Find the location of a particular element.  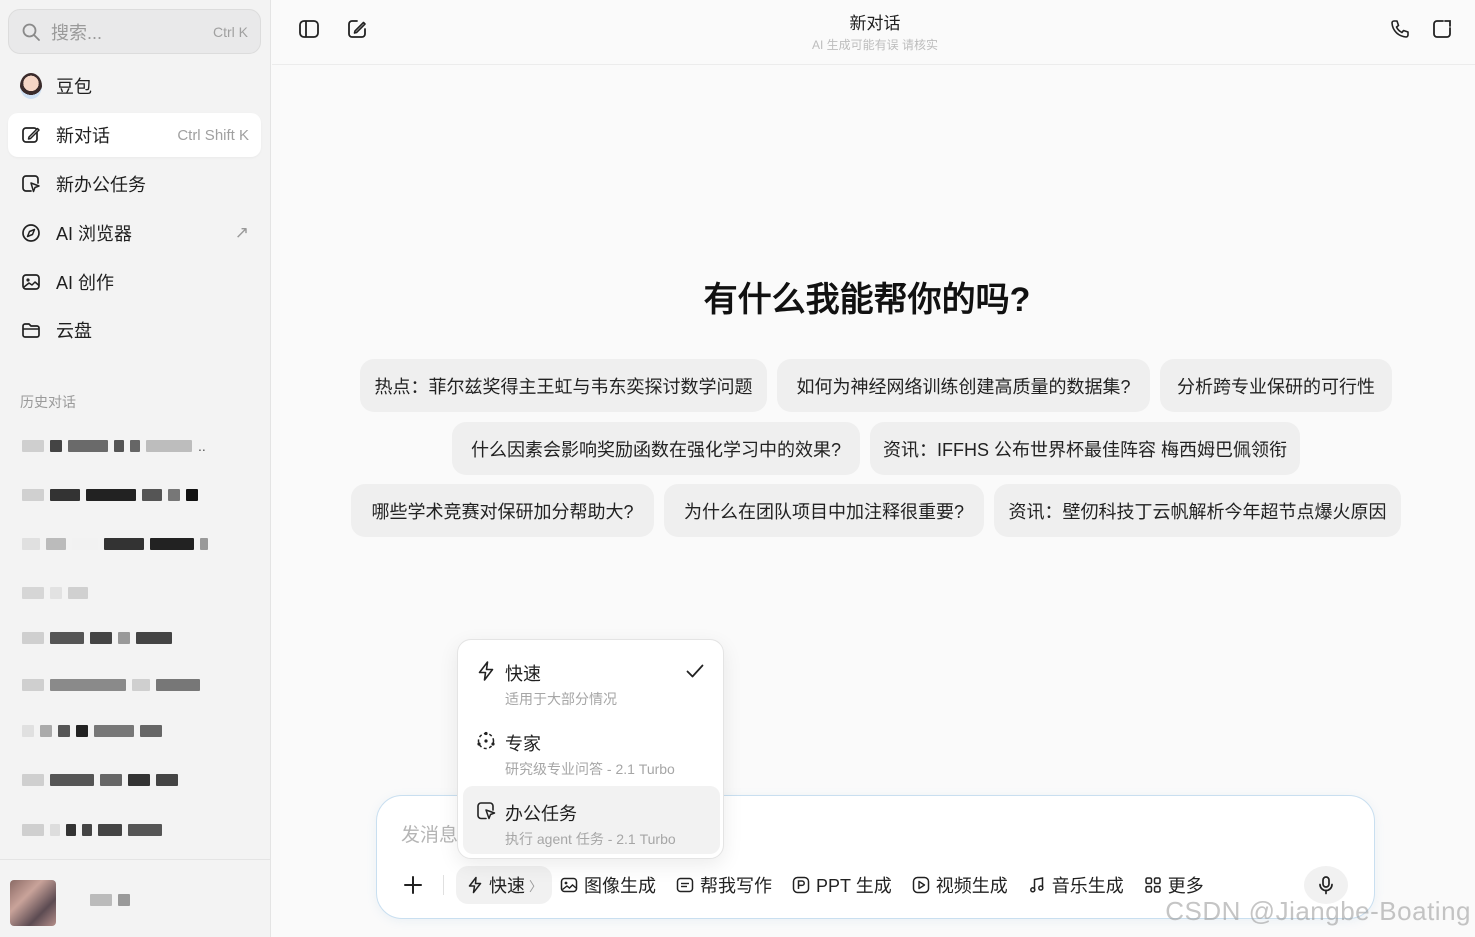

mode-option-office-task: 办公任务 执行 agent 任务 - 2.1 Turbo is located at coordinates (591, 820).